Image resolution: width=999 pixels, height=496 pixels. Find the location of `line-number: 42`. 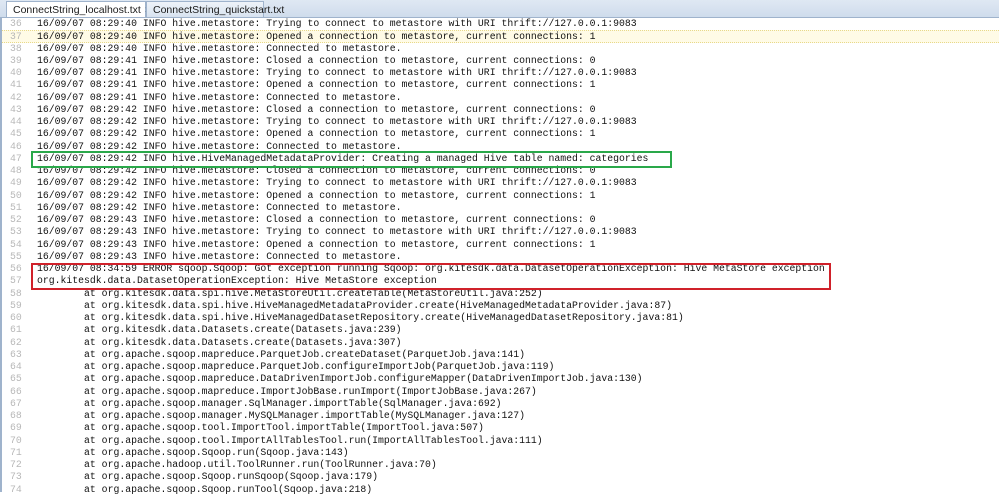

line-number: 42 is located at coordinates (16, 97).